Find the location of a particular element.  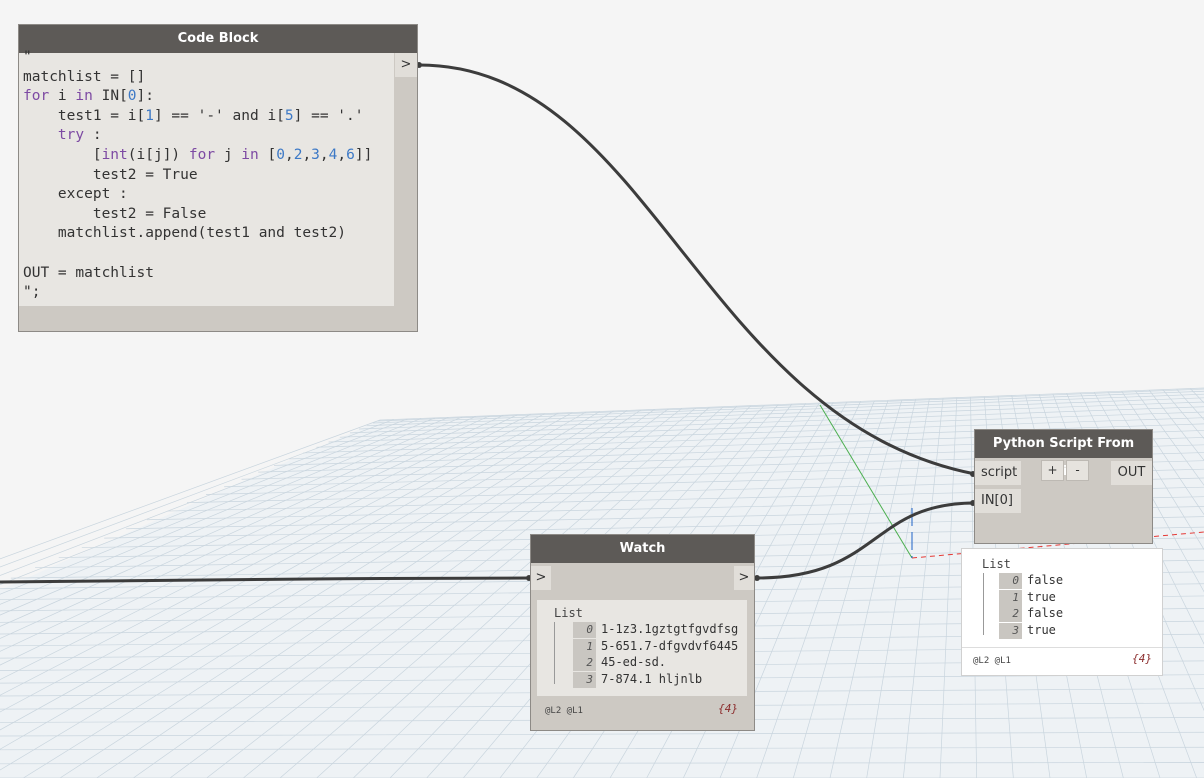

code-token: test1 = i[ is located at coordinates (84, 115).